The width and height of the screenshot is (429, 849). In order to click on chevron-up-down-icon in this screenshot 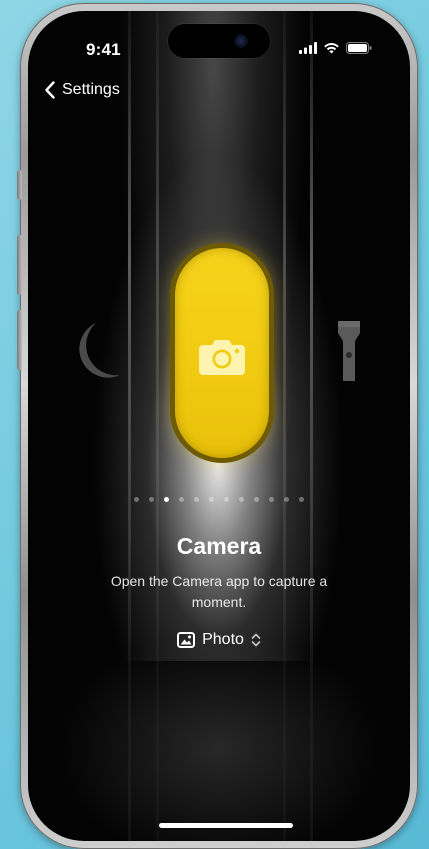, I will do `click(256, 640)`.